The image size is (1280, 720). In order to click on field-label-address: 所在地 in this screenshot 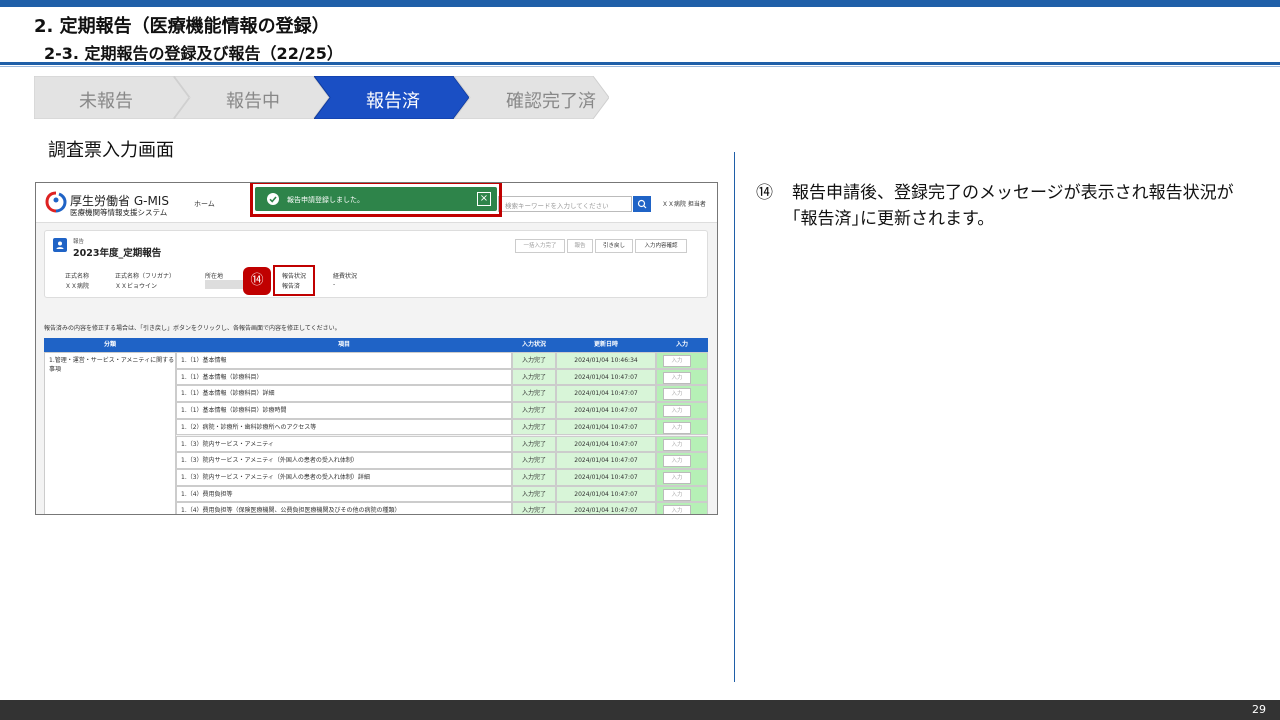, I will do `click(214, 276)`.